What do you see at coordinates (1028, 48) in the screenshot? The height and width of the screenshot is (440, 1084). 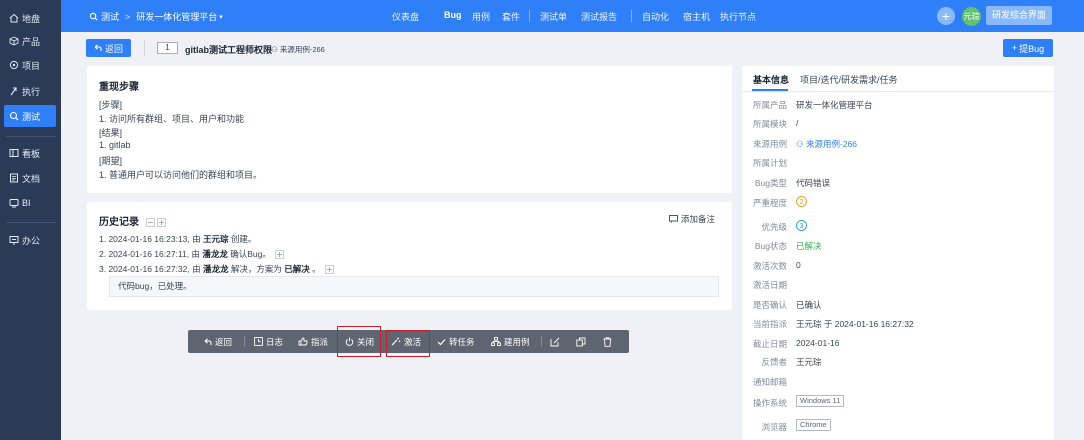 I see `report-bug-button: + 提Bug` at bounding box center [1028, 48].